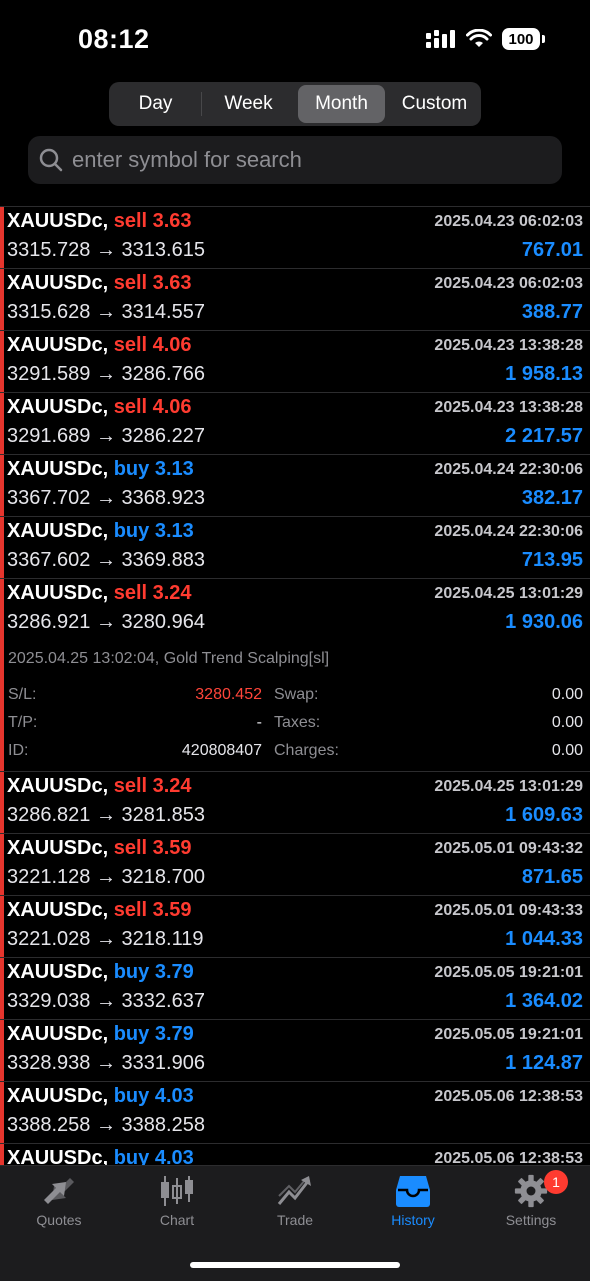 The image size is (590, 1281). I want to click on trade-prices: 3221.028 → 3218.119, so click(105, 939).